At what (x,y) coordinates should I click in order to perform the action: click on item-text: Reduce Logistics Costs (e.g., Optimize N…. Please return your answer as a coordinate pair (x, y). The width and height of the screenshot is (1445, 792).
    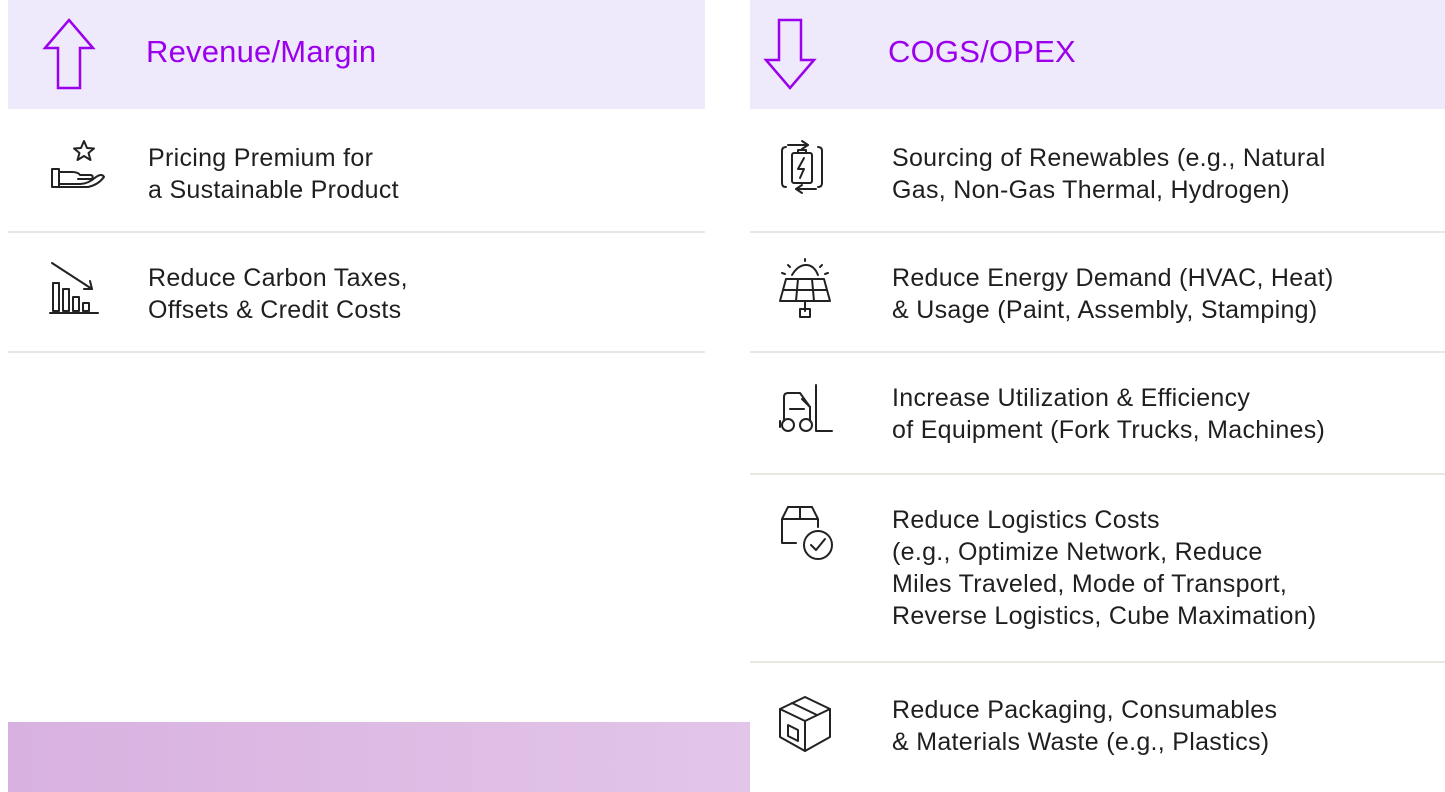
    Looking at the image, I should click on (1104, 568).